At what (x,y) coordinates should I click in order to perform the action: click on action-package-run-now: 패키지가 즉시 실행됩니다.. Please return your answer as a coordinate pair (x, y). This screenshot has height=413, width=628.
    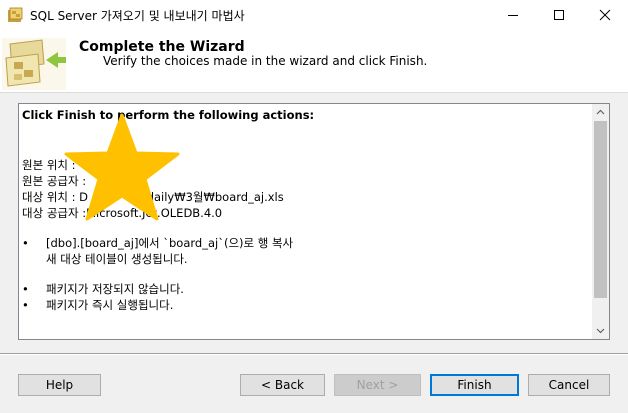
    Looking at the image, I should click on (110, 305).